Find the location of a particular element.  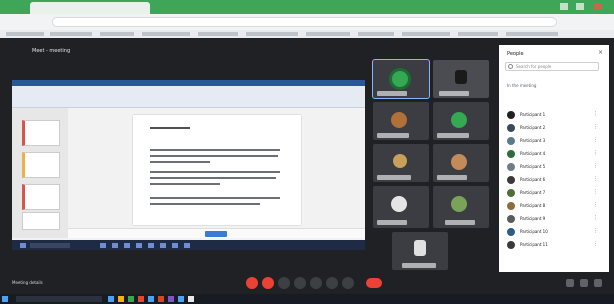

captions-icon is located at coordinates (284, 283).